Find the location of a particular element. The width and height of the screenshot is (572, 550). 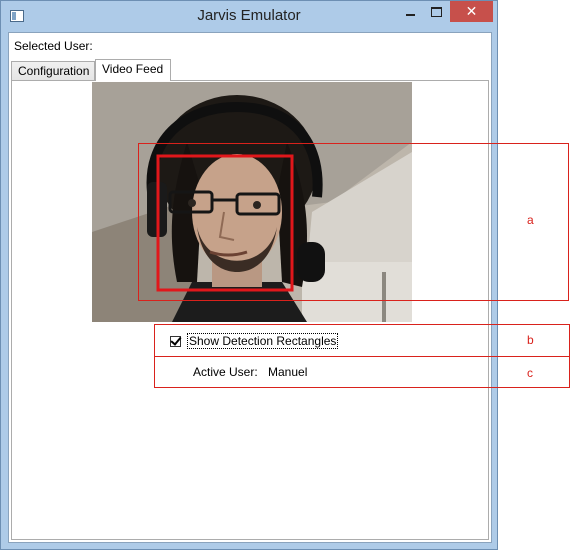

title-bar: Jarvis Emulator ✕ is located at coordinates (249, 16).